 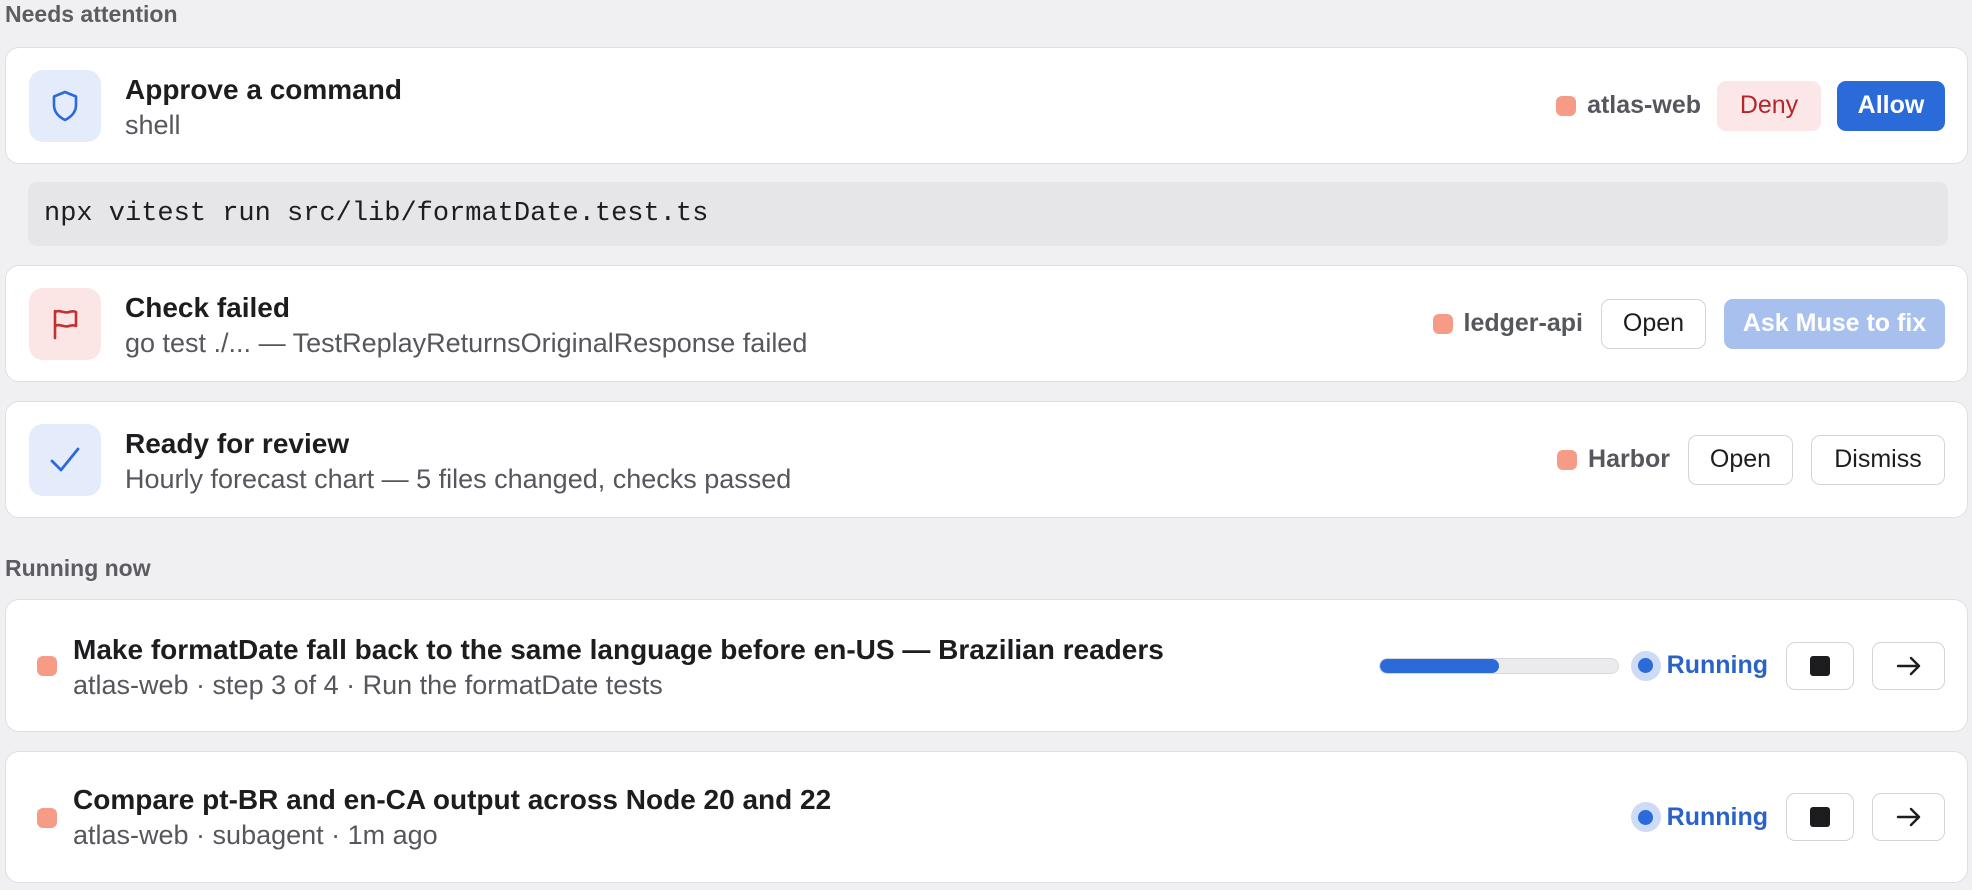 I want to click on task-subtitle: atlas-web · subagent · 1m ago, so click(x=255, y=835).